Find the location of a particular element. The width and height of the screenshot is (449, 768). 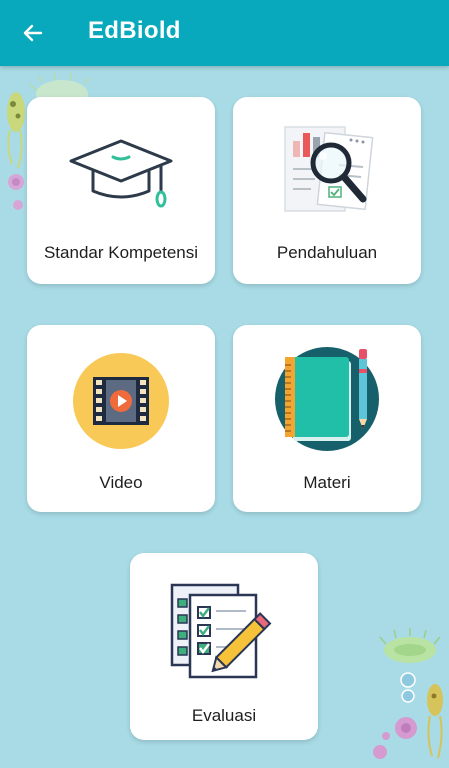

menu-card-label: Standar Kompetensi is located at coordinates (121, 252).